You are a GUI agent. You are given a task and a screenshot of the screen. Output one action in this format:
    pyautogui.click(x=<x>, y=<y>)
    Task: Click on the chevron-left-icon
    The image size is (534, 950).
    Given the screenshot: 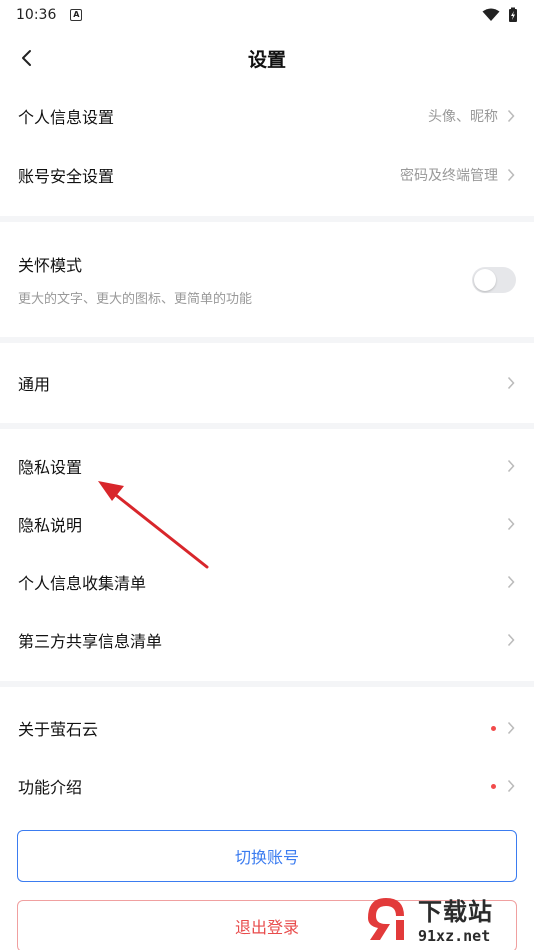 What is the action you would take?
    pyautogui.click(x=26, y=58)
    